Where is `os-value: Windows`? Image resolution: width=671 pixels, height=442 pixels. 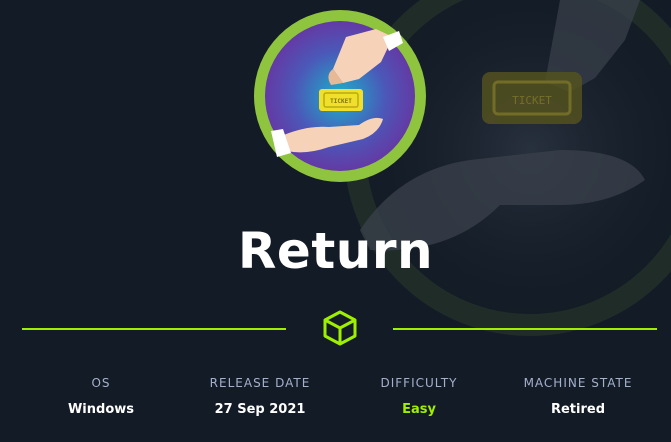
os-value: Windows is located at coordinates (101, 409).